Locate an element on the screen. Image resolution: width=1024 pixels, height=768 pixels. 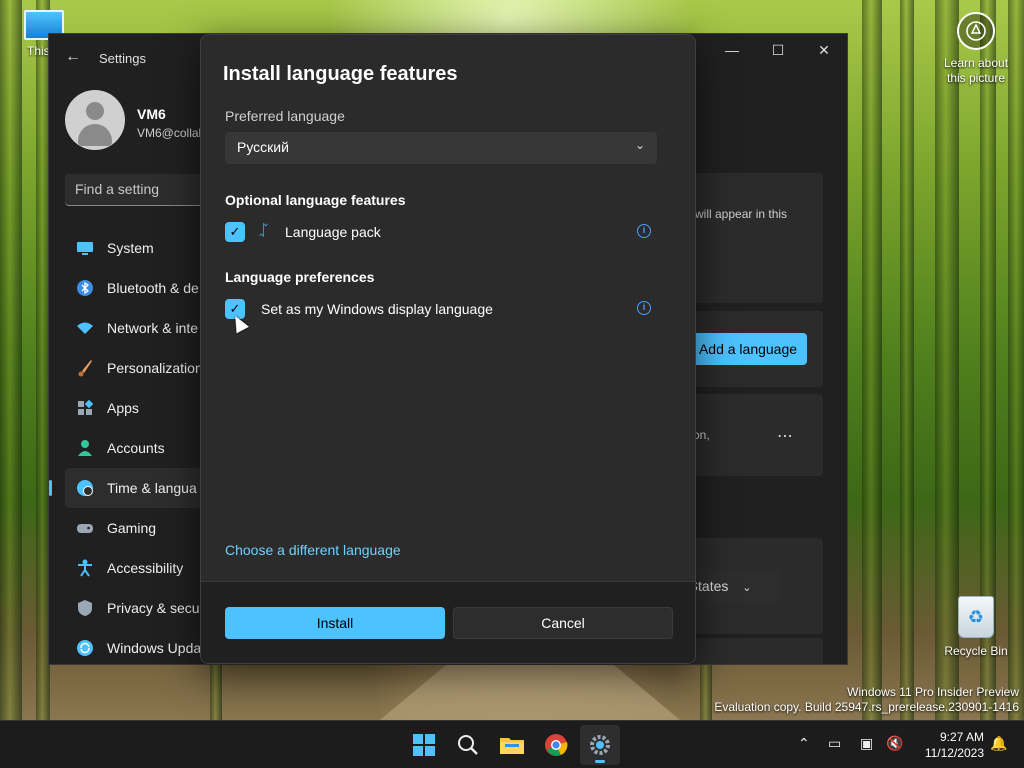
language-pack-checkbox: ✓ is located at coordinates (235, 232).